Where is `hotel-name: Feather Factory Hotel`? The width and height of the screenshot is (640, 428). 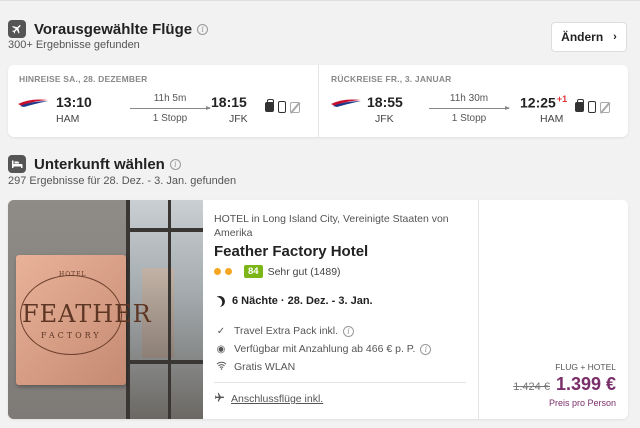 hotel-name: Feather Factory Hotel is located at coordinates (291, 251).